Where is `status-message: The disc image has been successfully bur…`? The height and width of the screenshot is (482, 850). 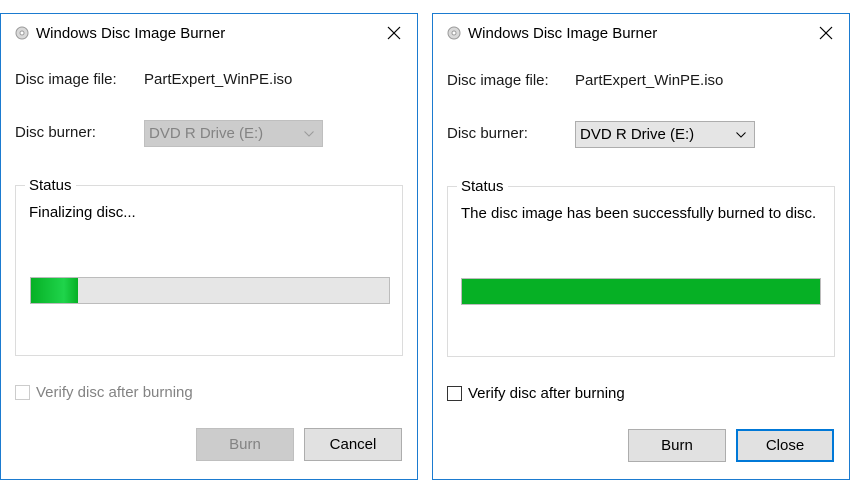 status-message: The disc image has been successfully bur… is located at coordinates (639, 213).